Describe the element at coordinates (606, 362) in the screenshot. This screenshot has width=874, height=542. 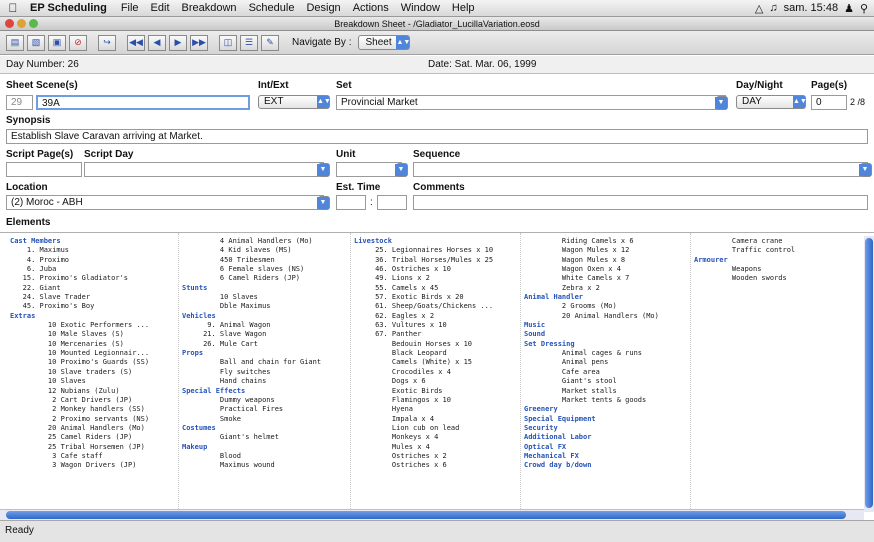
I see `element-item: Animal pens` at that location.